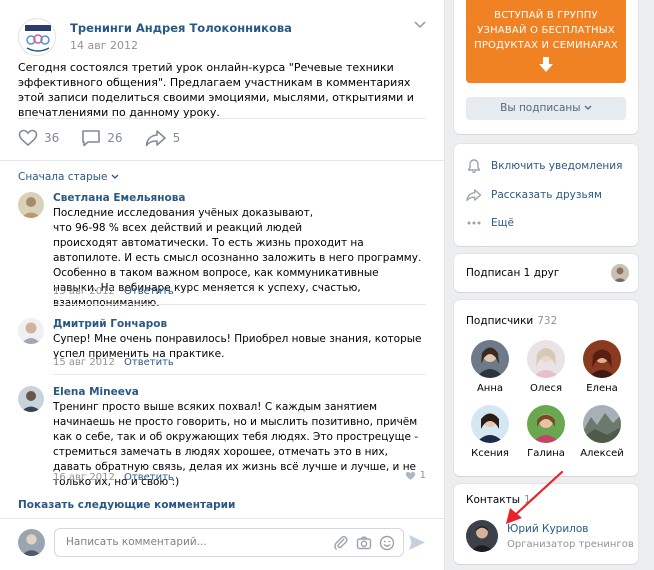 The width and height of the screenshot is (654, 570). What do you see at coordinates (490, 453) in the screenshot?
I see `subscriber-name: Ксения` at bounding box center [490, 453].